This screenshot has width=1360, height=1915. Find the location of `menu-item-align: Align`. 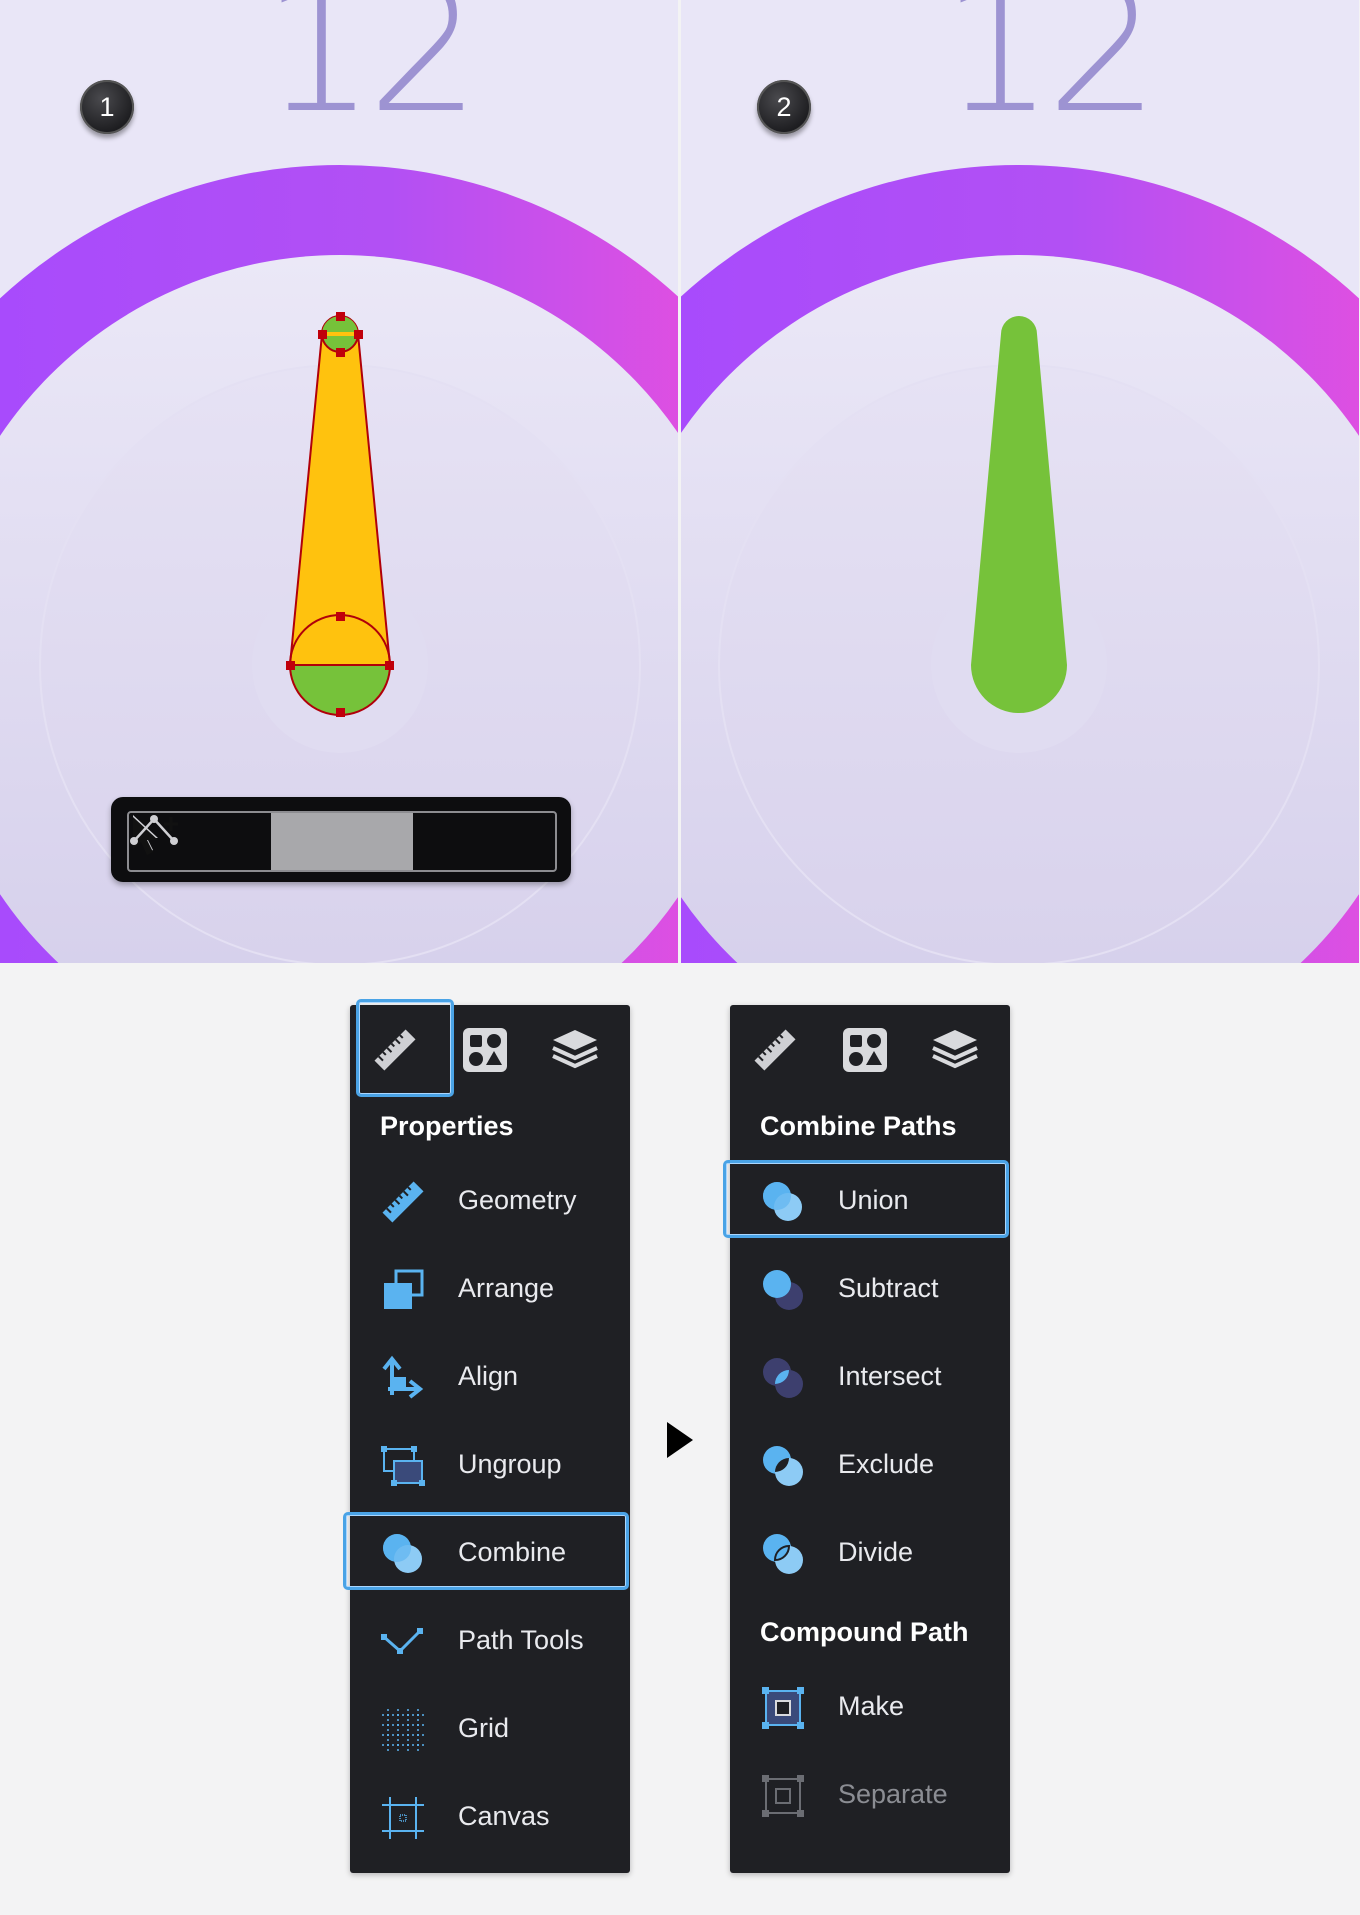

menu-item-align: Align is located at coordinates (490, 1377).